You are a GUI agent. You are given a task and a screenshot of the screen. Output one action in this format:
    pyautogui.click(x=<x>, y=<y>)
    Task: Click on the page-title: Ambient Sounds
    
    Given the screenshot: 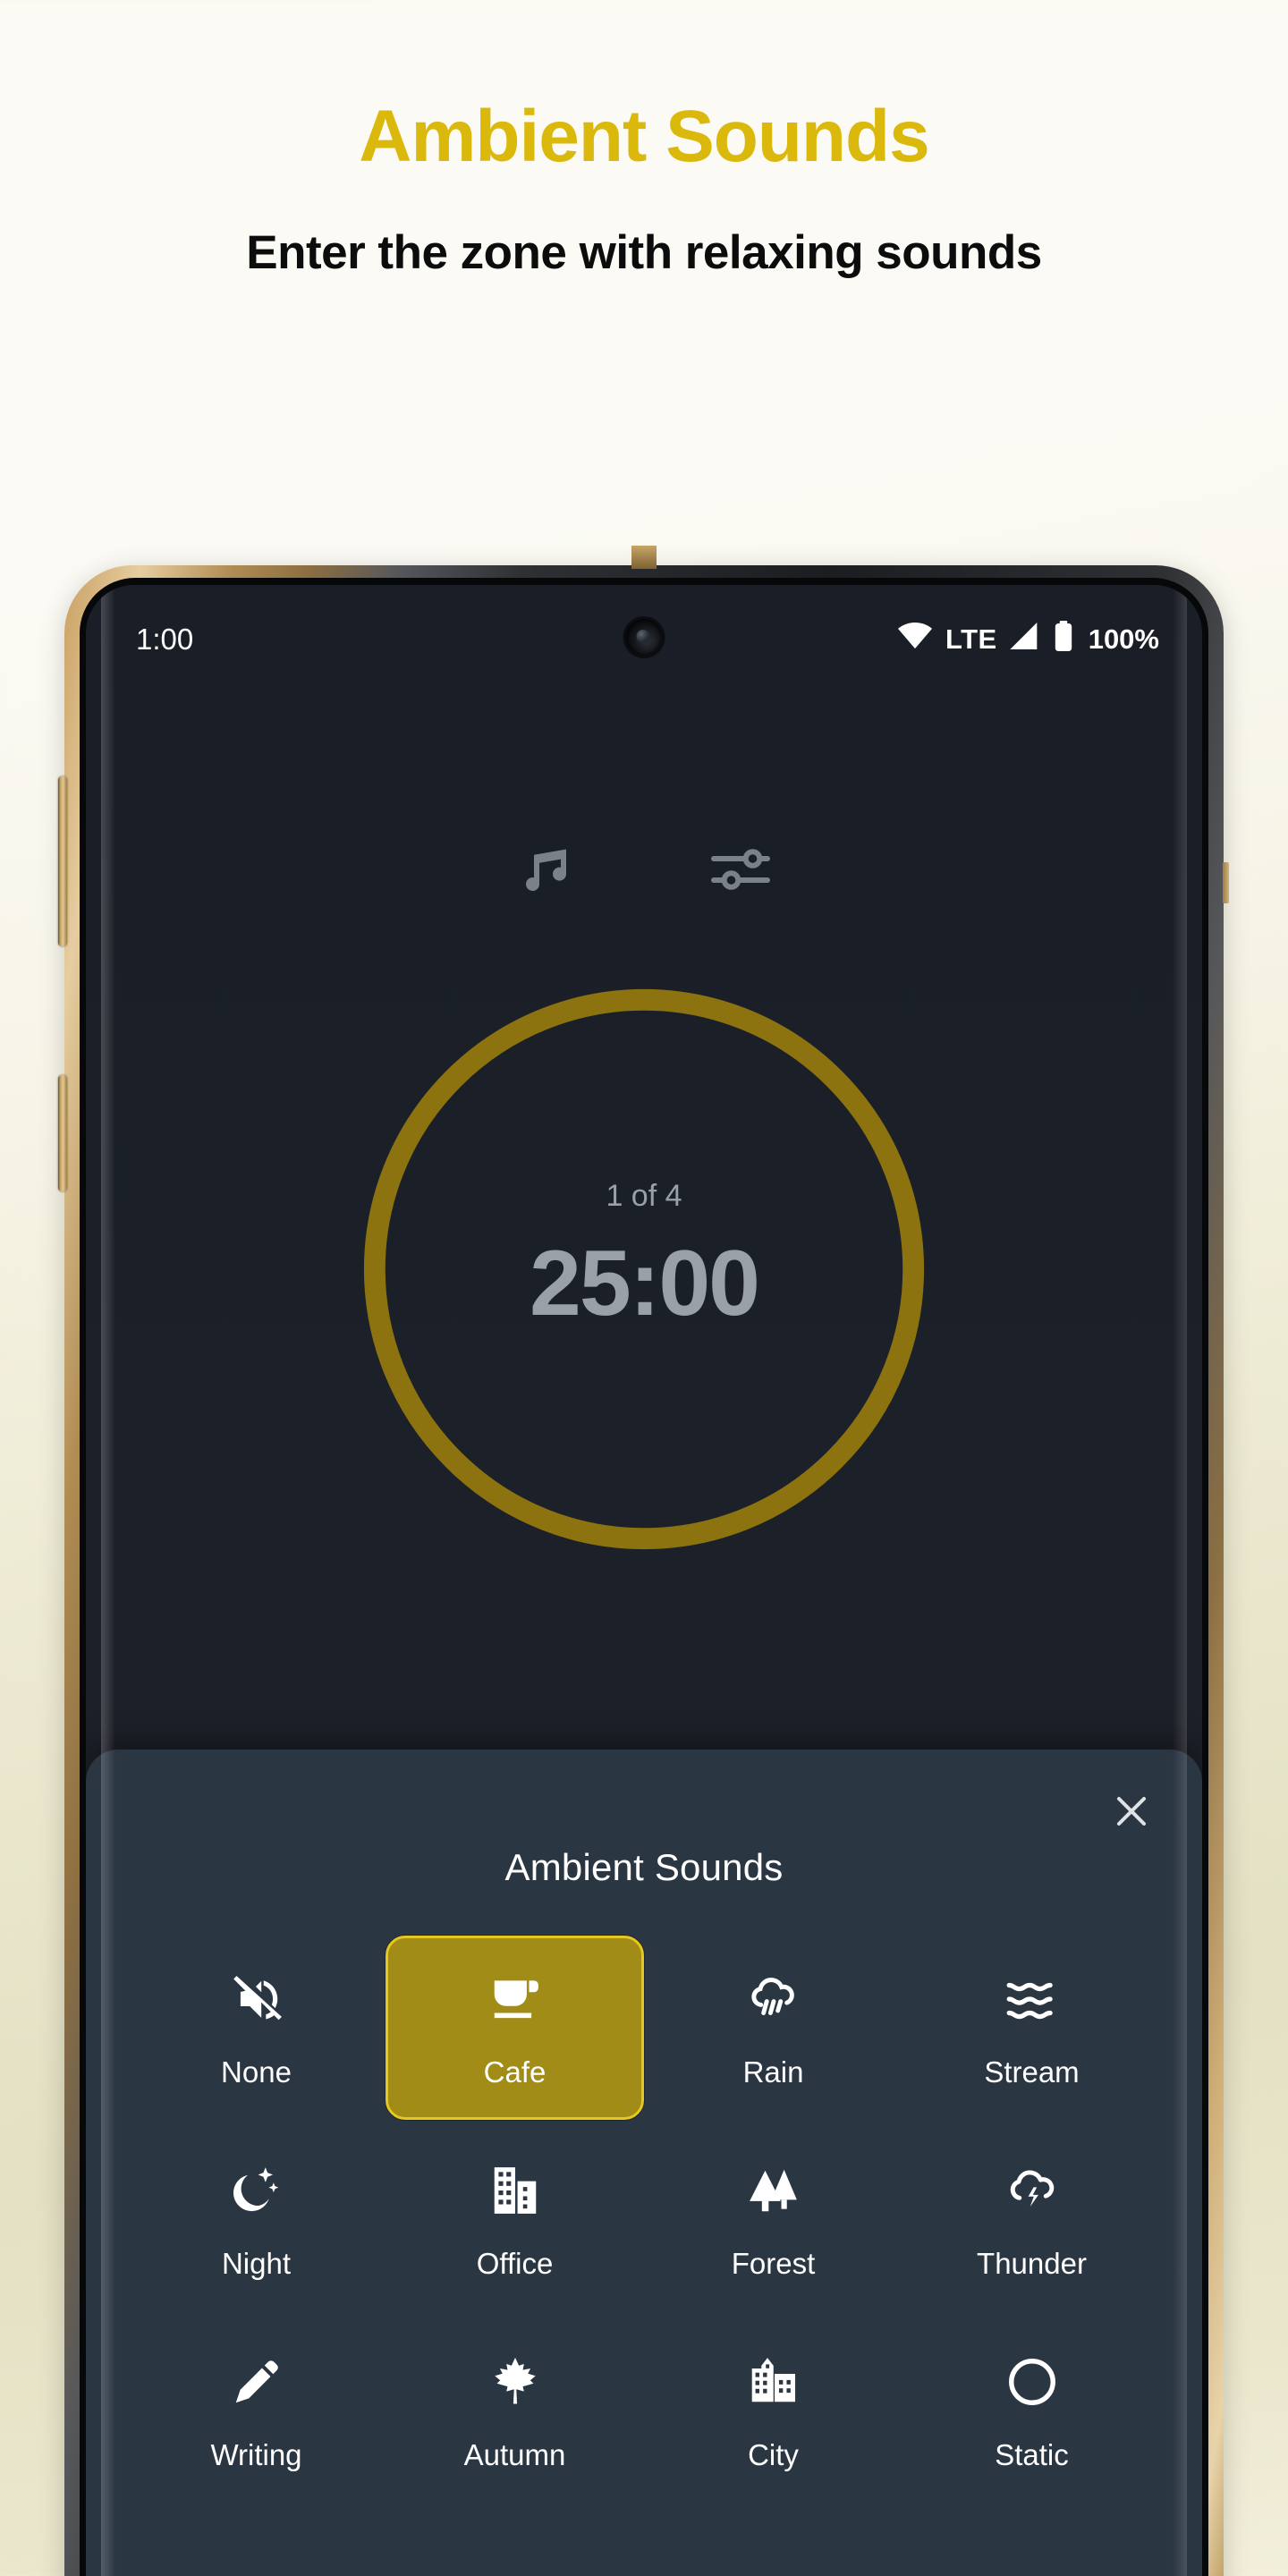 What is the action you would take?
    pyautogui.click(x=644, y=136)
    